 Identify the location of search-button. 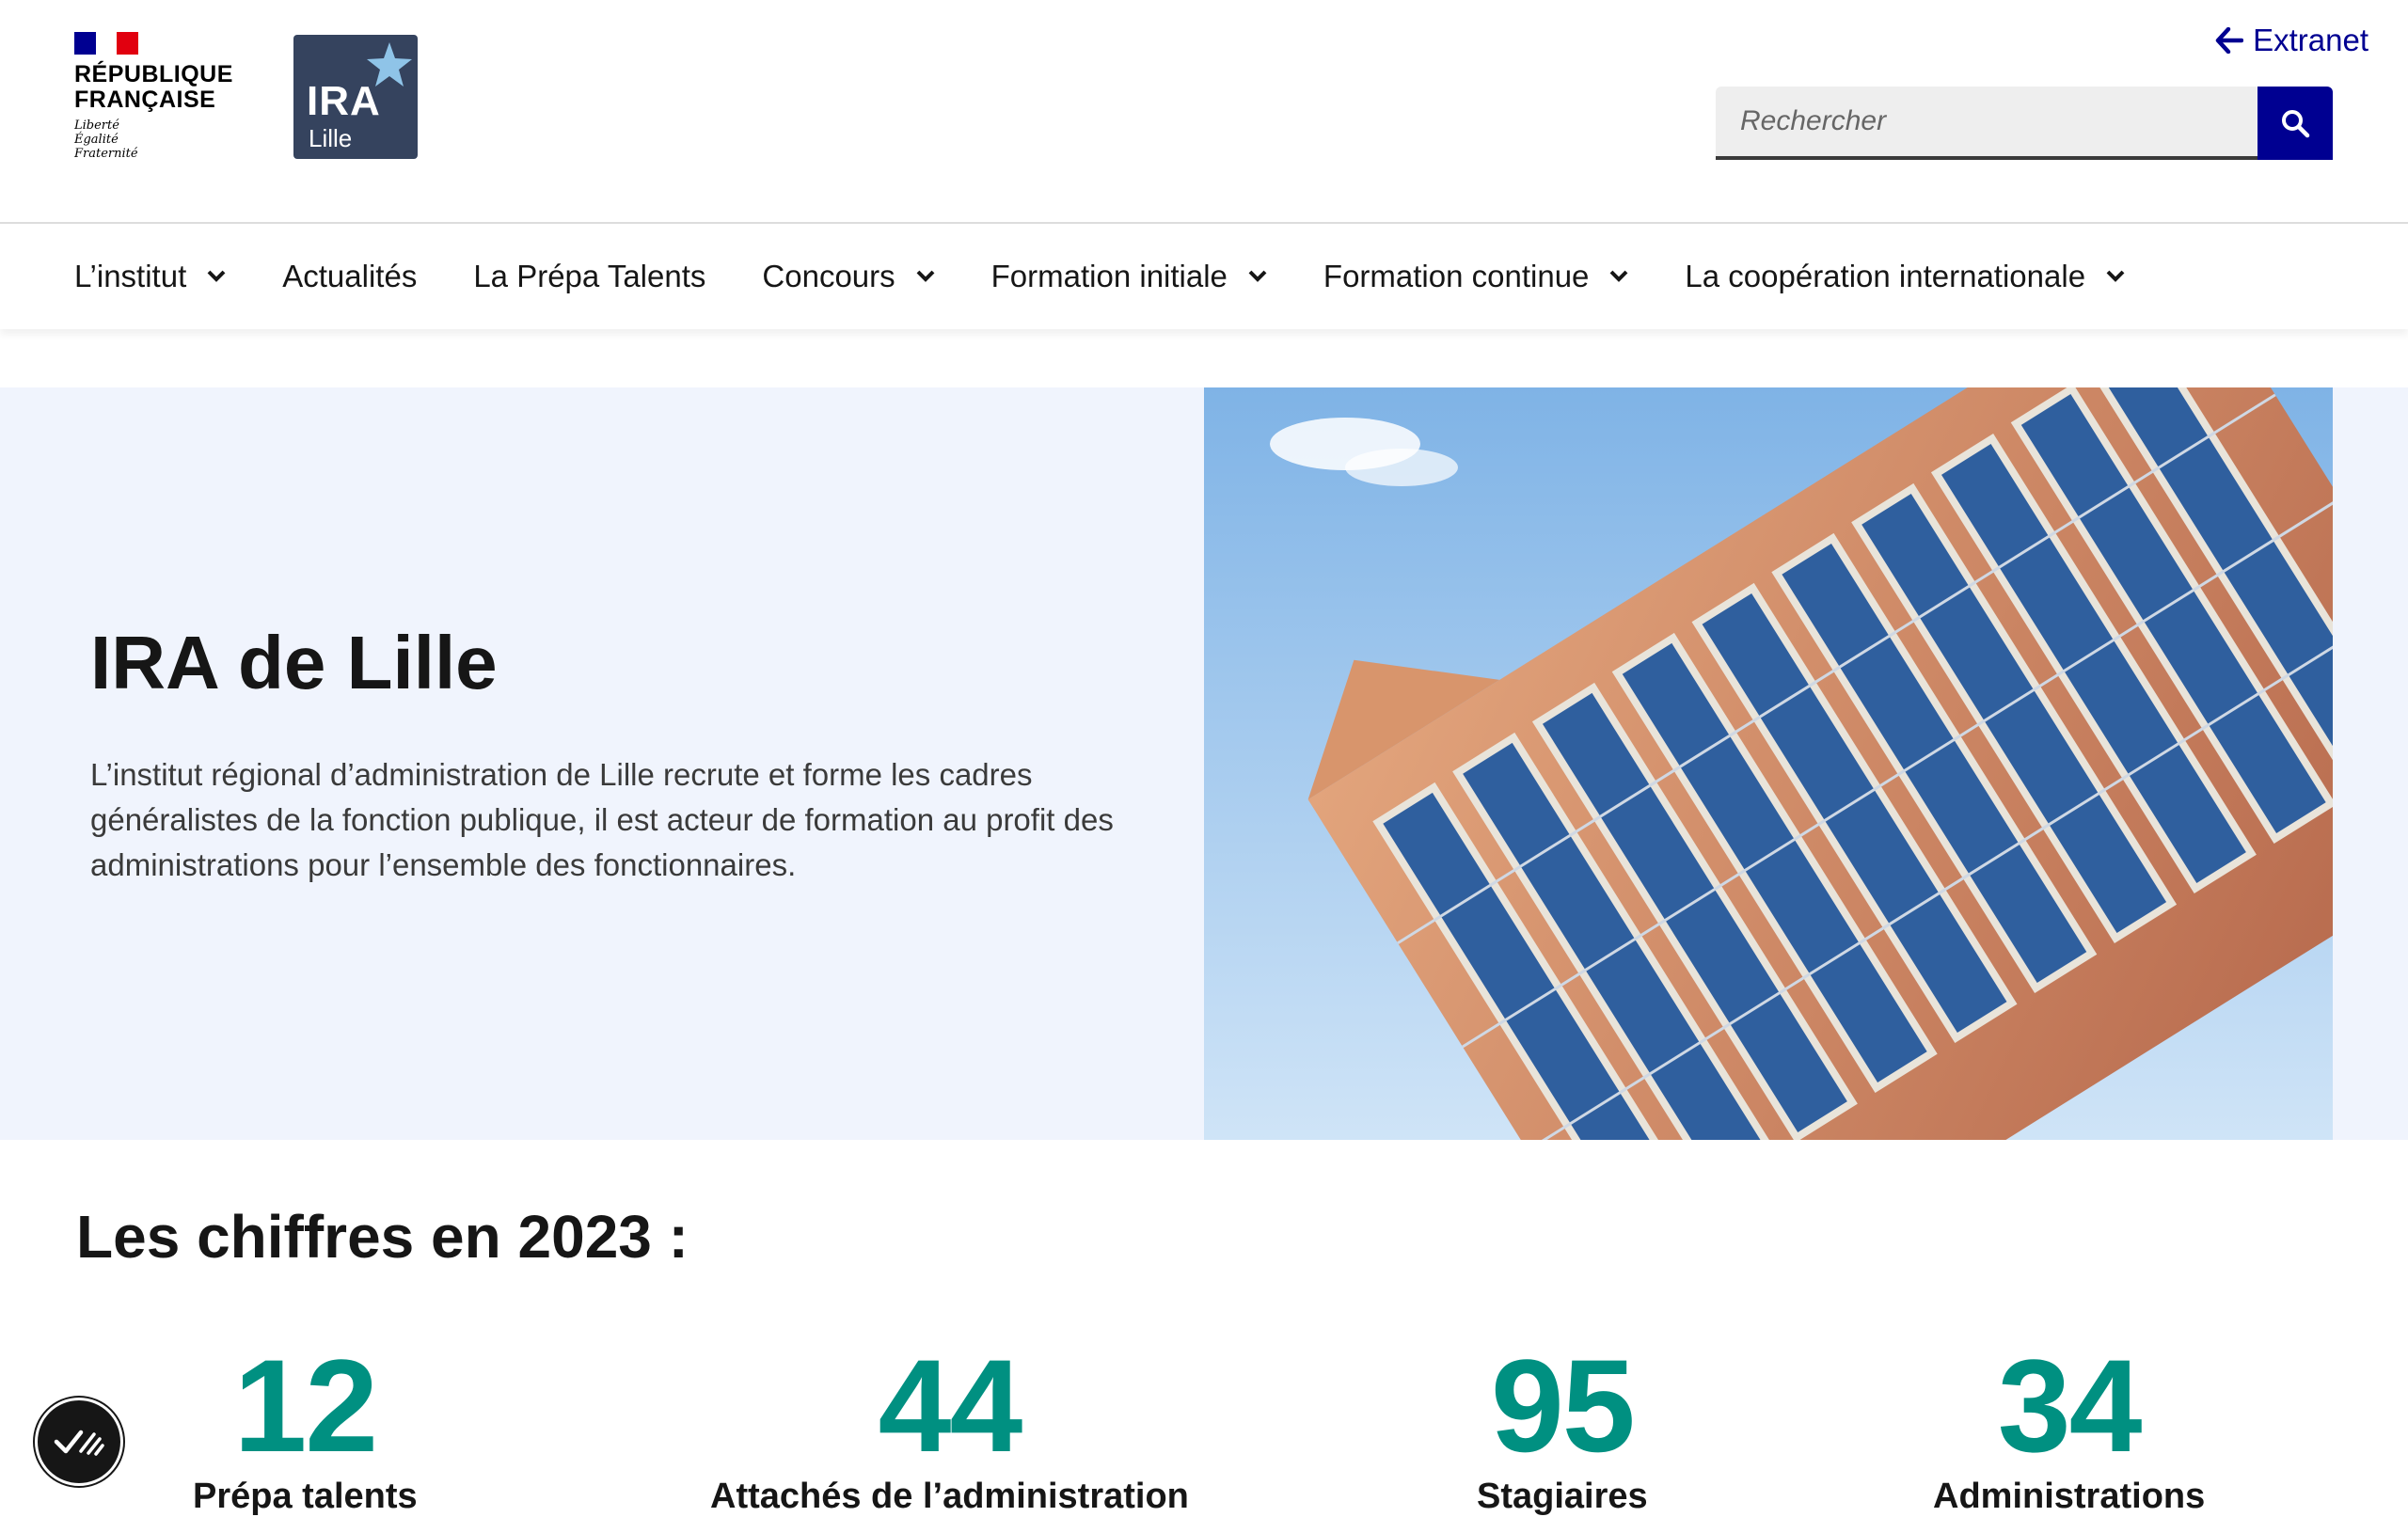
(2296, 123).